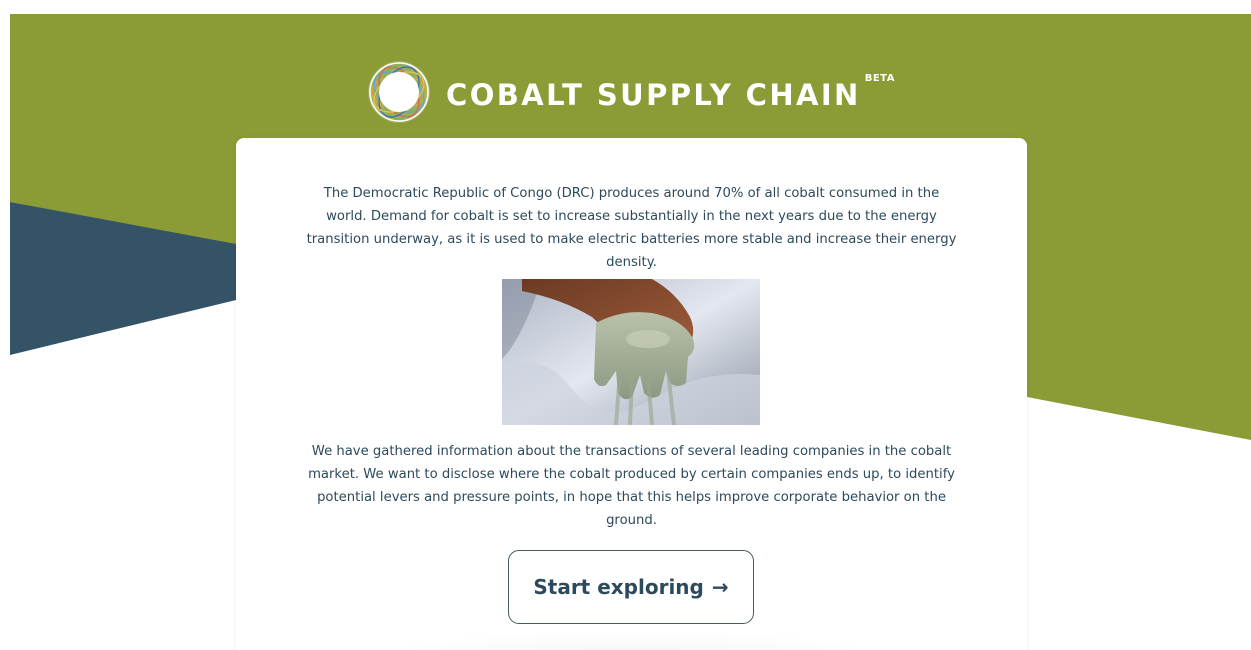 Image resolution: width=1251 pixels, height=650 pixels. Describe the element at coordinates (399, 92) in the screenshot. I see `circular-ring-logo-icon` at that location.